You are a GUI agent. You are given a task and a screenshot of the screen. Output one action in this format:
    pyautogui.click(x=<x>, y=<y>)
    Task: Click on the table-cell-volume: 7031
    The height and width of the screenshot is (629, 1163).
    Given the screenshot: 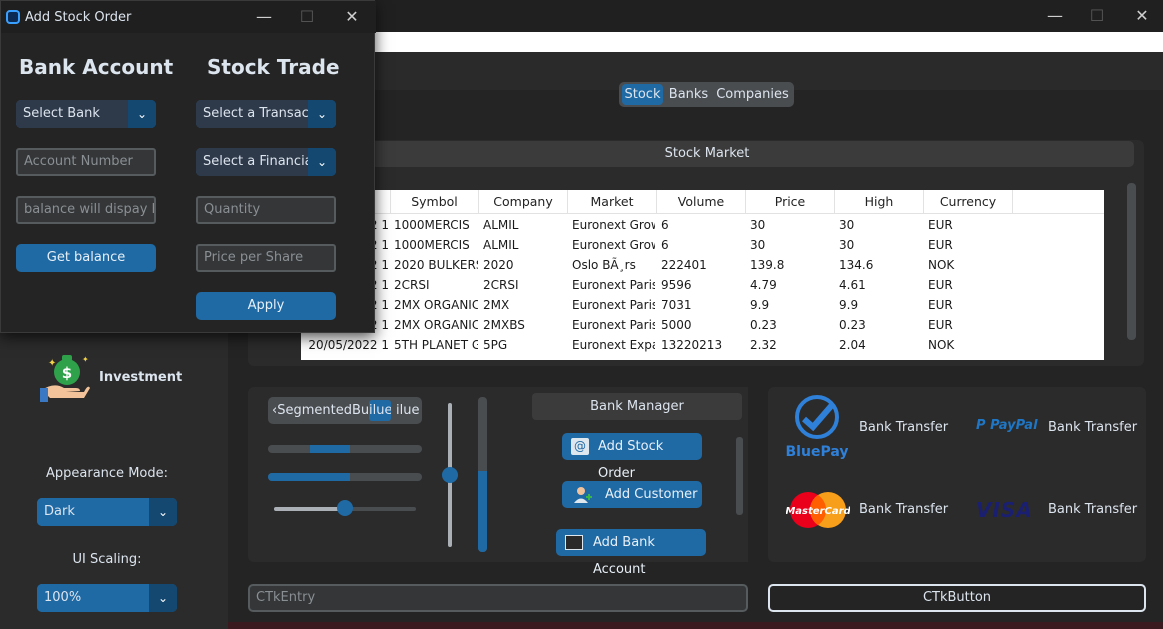 What is the action you would take?
    pyautogui.click(x=703, y=305)
    